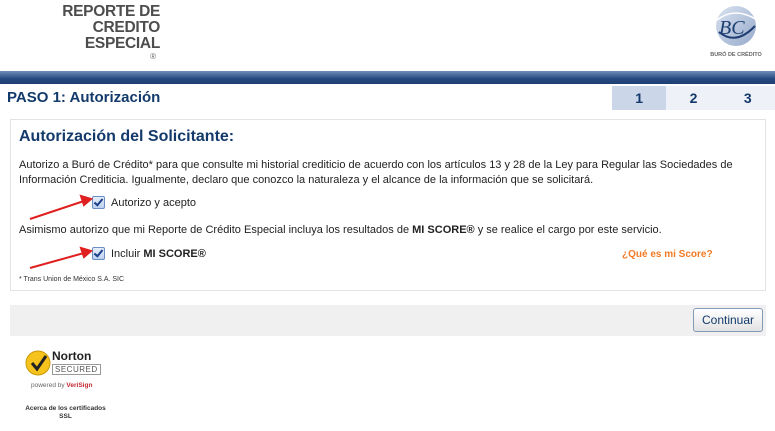 This screenshot has width=775, height=431. What do you see at coordinates (49, 385) in the screenshot?
I see `powered-prefix: powered by` at bounding box center [49, 385].